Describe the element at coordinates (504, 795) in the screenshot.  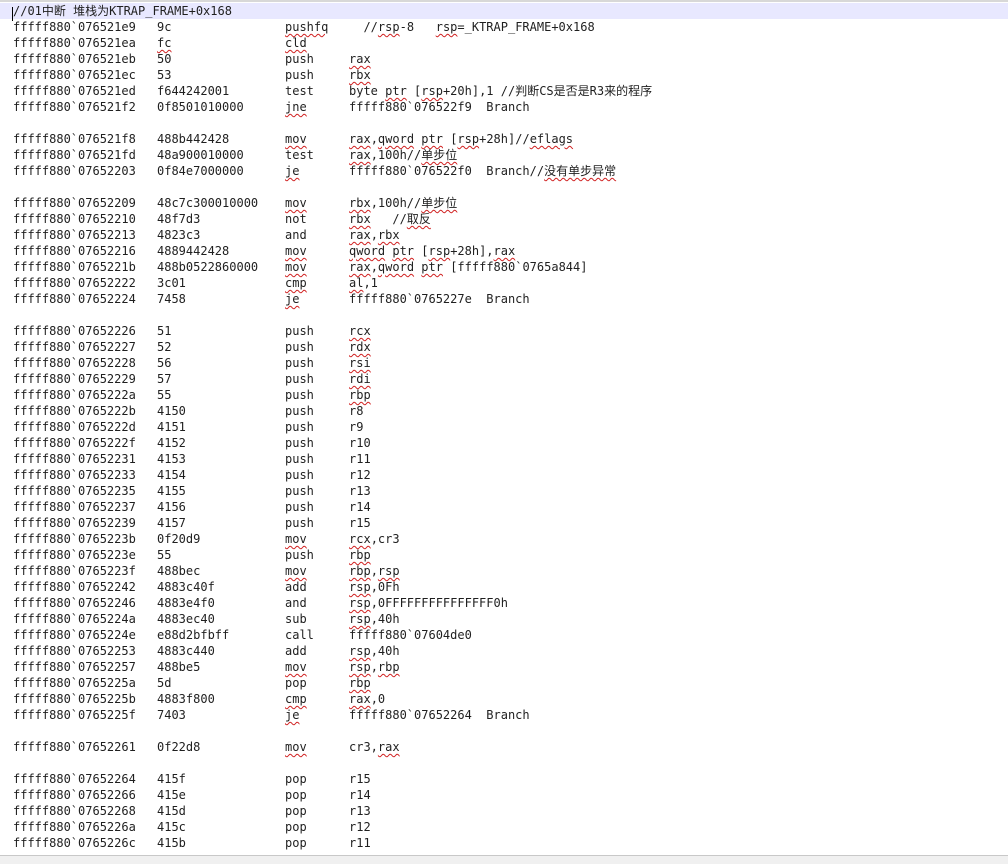
I see `disasm-line: fffff880`07652266 415e pop r14` at that location.